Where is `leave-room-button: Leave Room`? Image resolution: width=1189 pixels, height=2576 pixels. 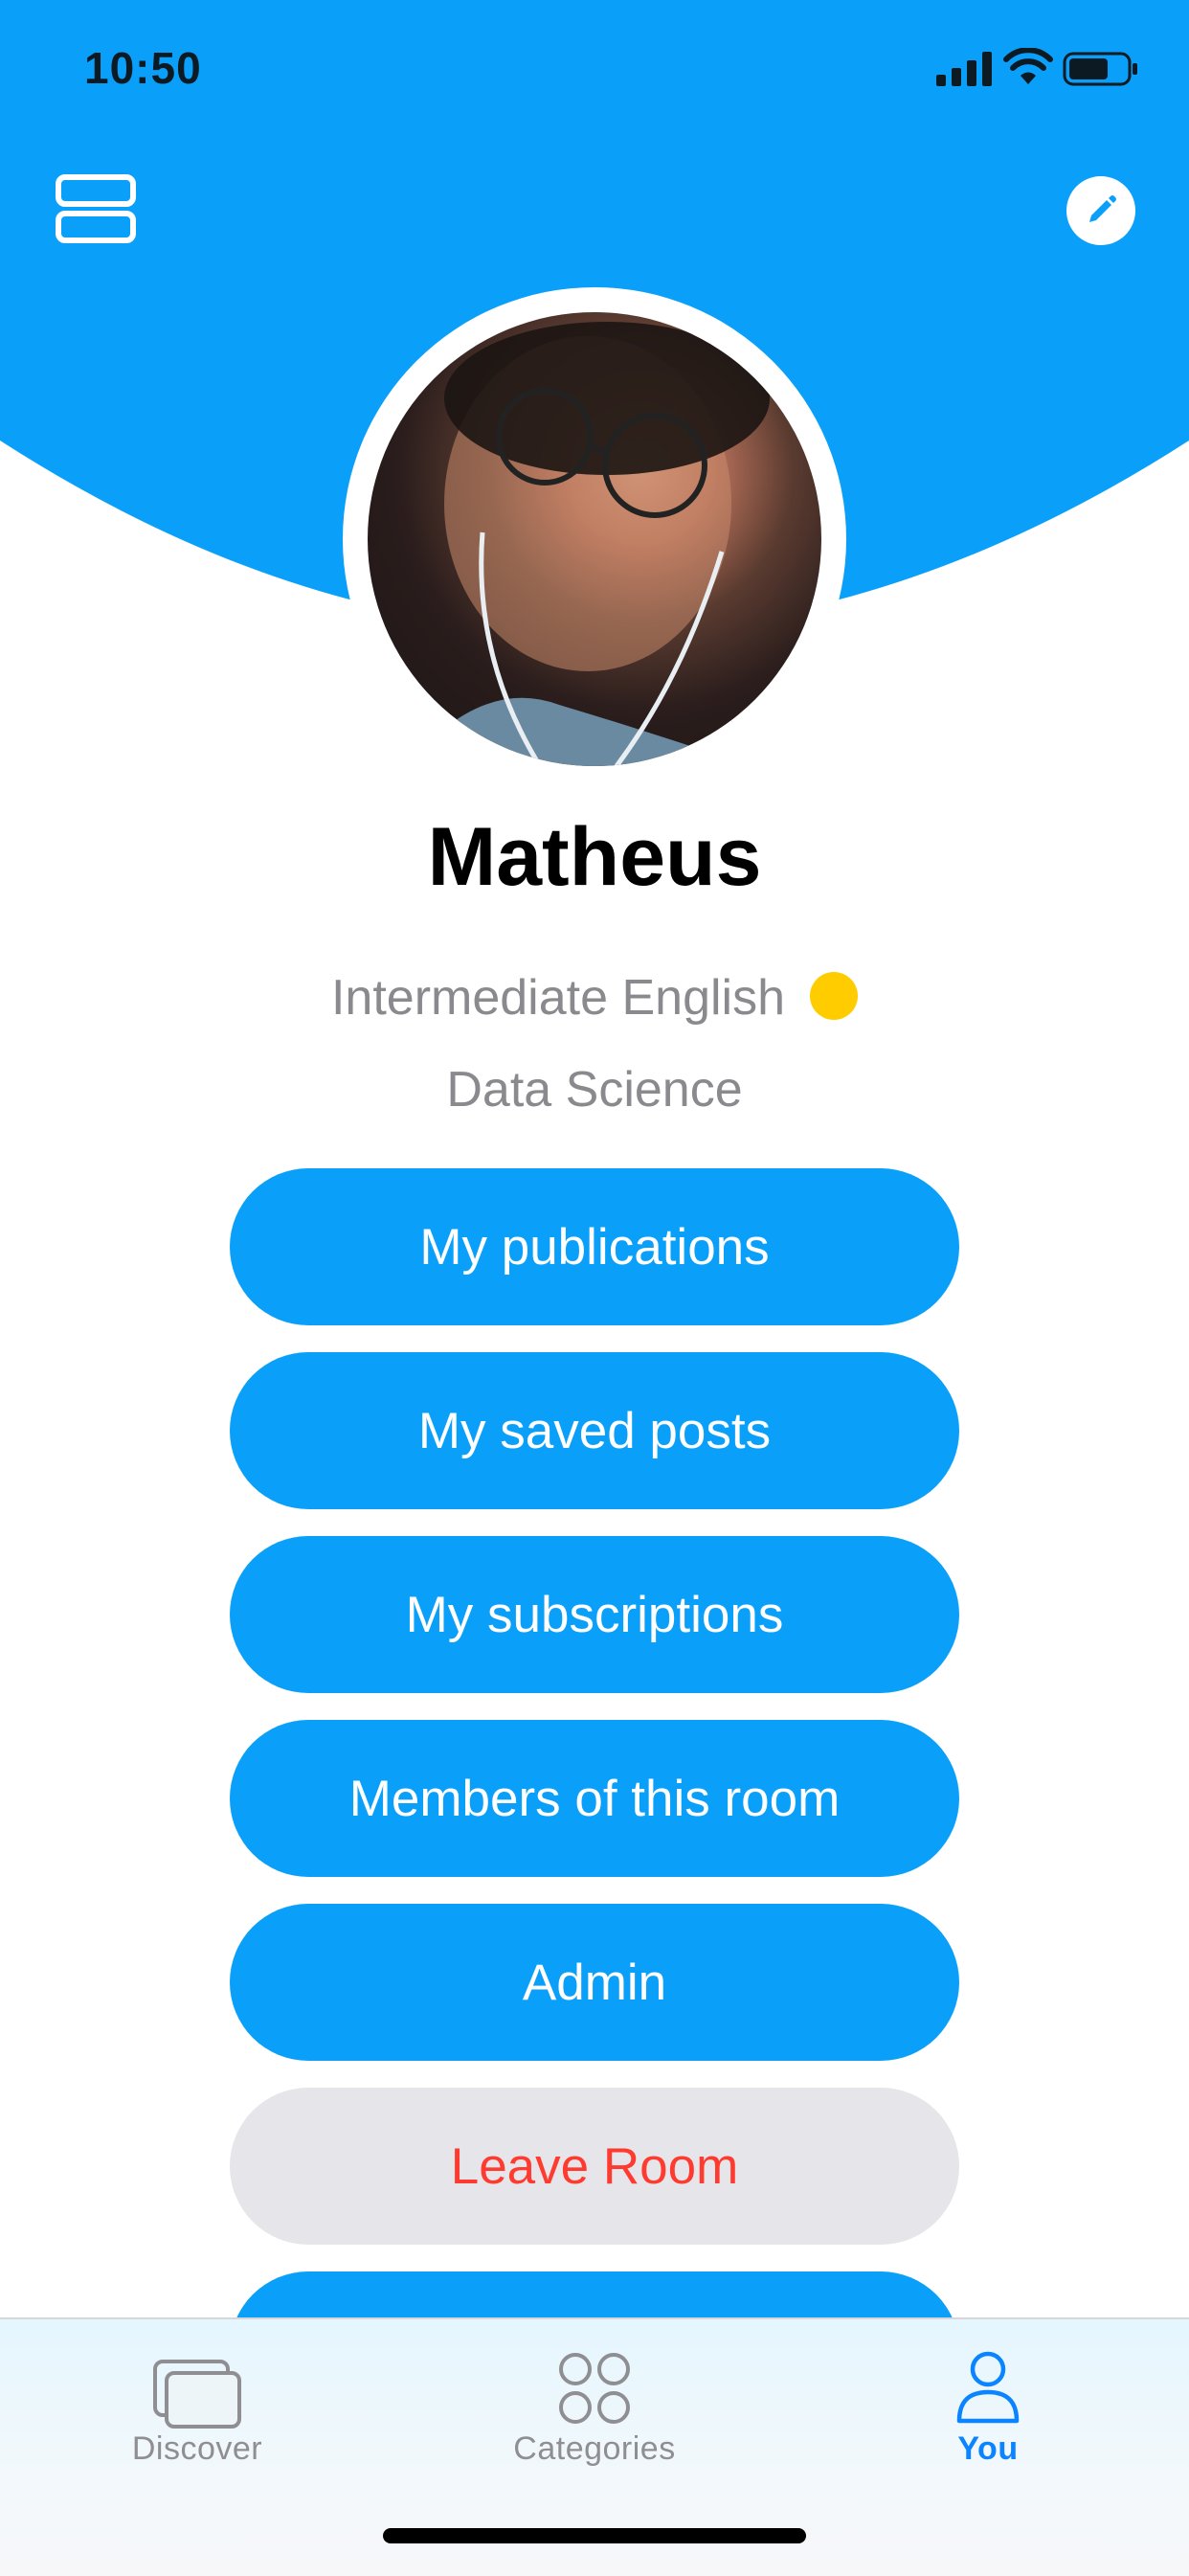 leave-room-button: Leave Room is located at coordinates (594, 2166).